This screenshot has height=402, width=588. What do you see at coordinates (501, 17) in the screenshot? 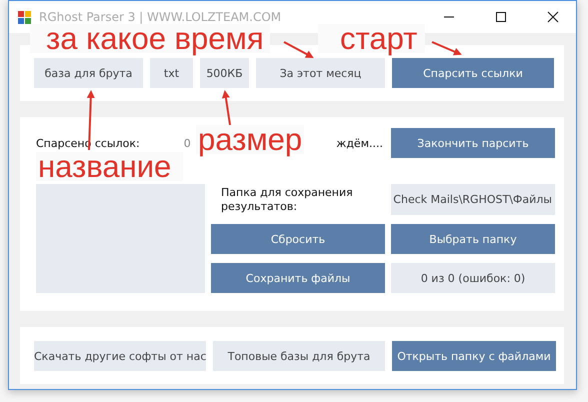
I see `maximize-icon` at bounding box center [501, 17].